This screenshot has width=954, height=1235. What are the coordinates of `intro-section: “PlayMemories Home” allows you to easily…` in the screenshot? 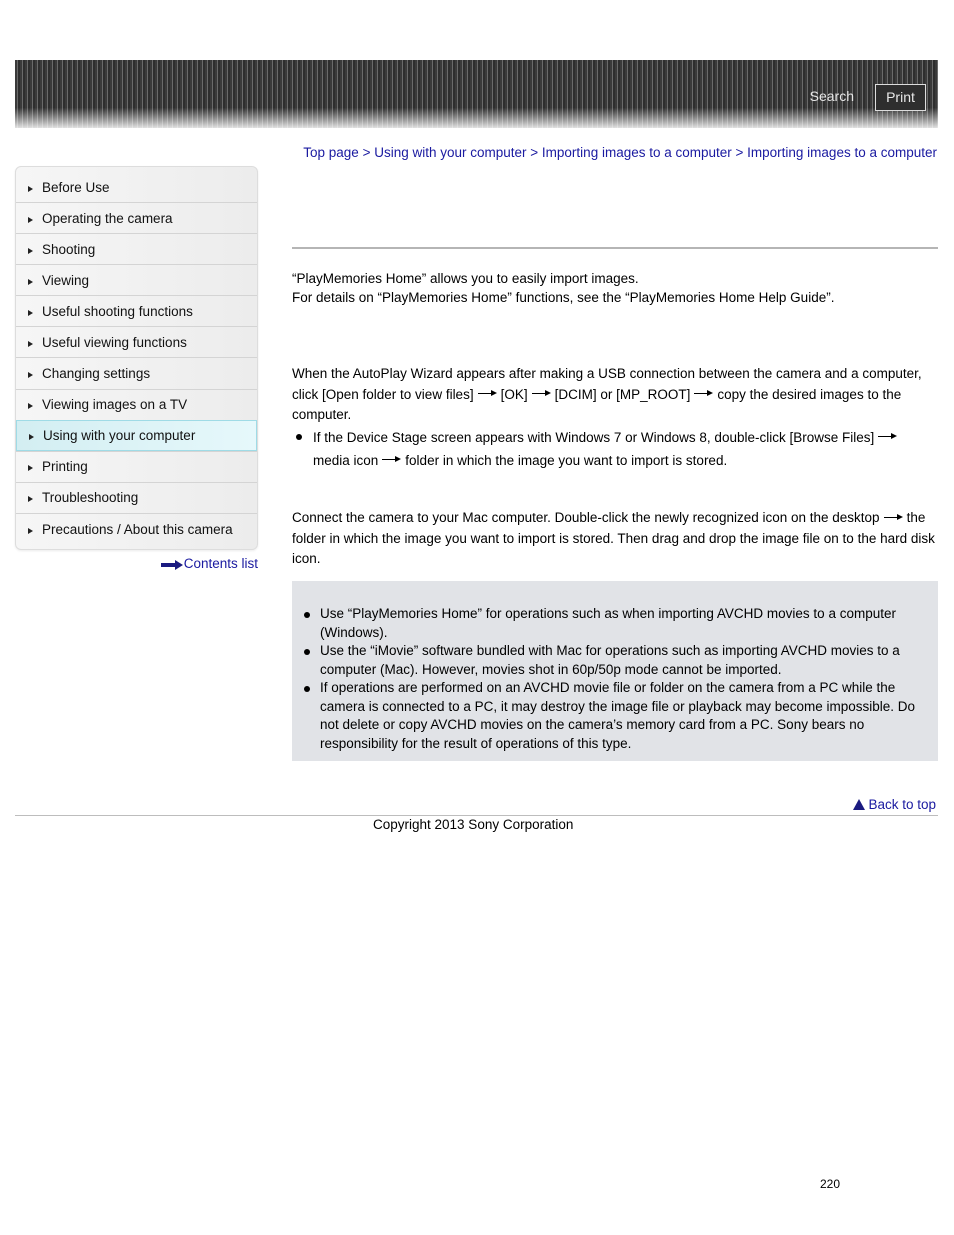 It's located at (615, 288).